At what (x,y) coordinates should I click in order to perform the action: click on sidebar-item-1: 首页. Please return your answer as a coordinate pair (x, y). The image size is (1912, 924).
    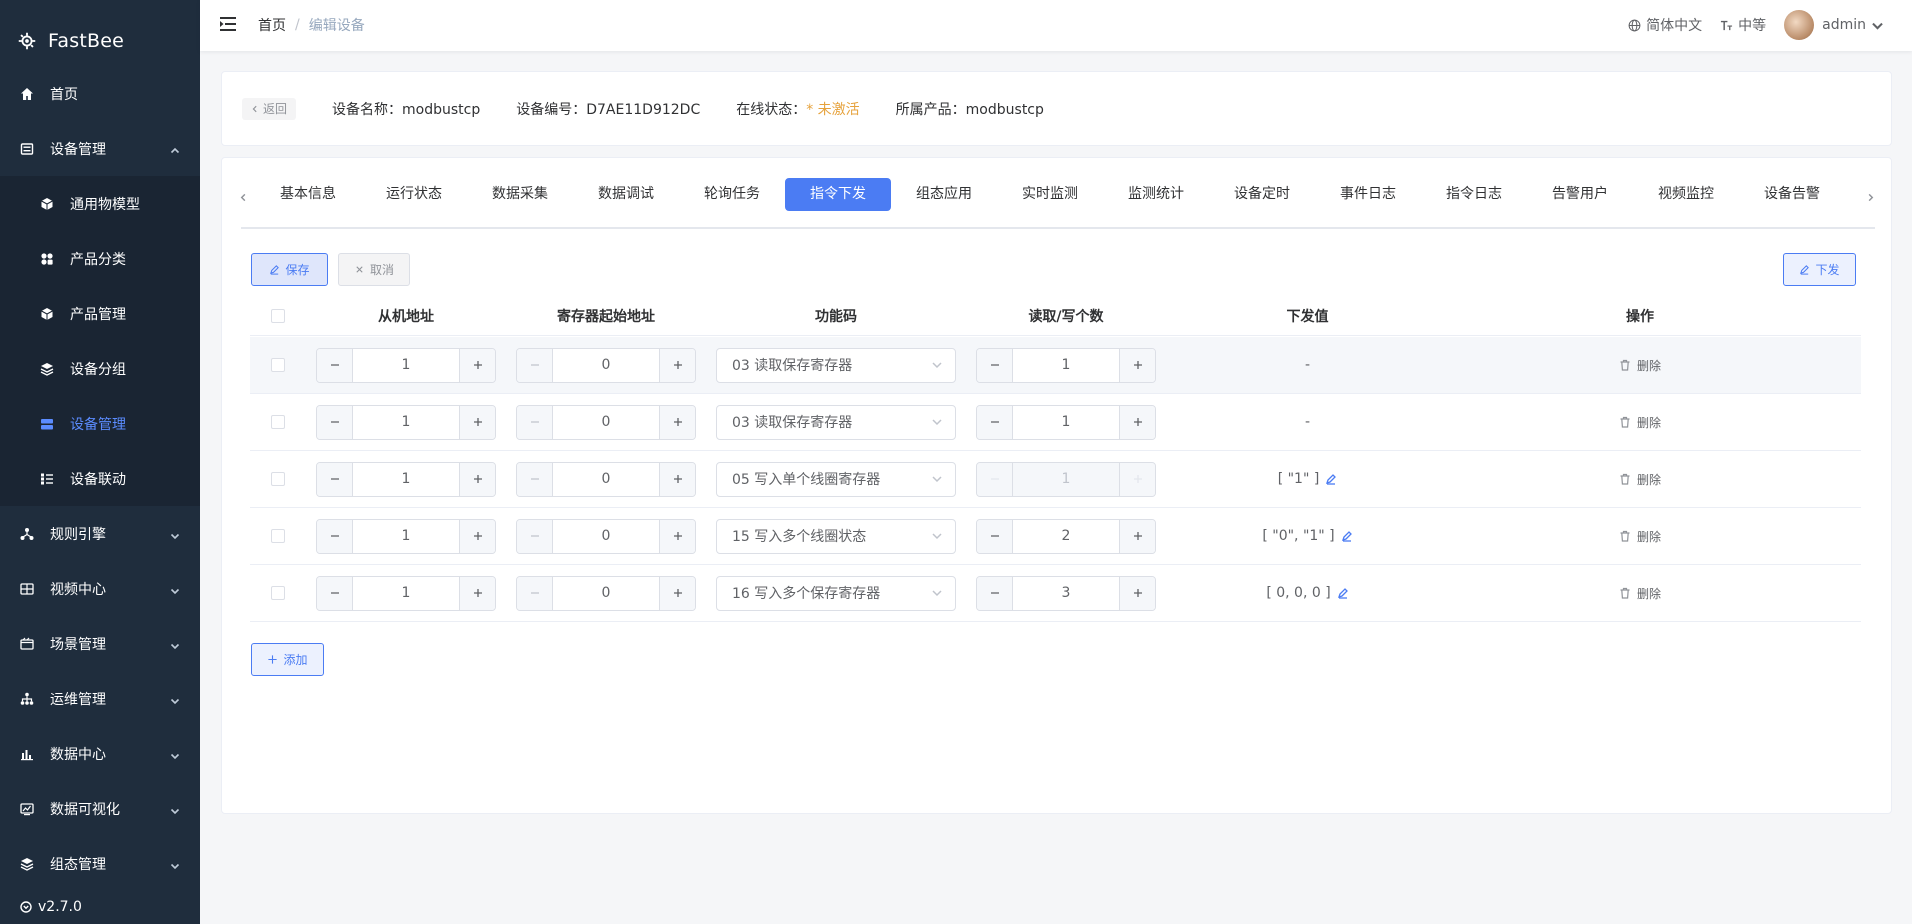
    Looking at the image, I should click on (100, 93).